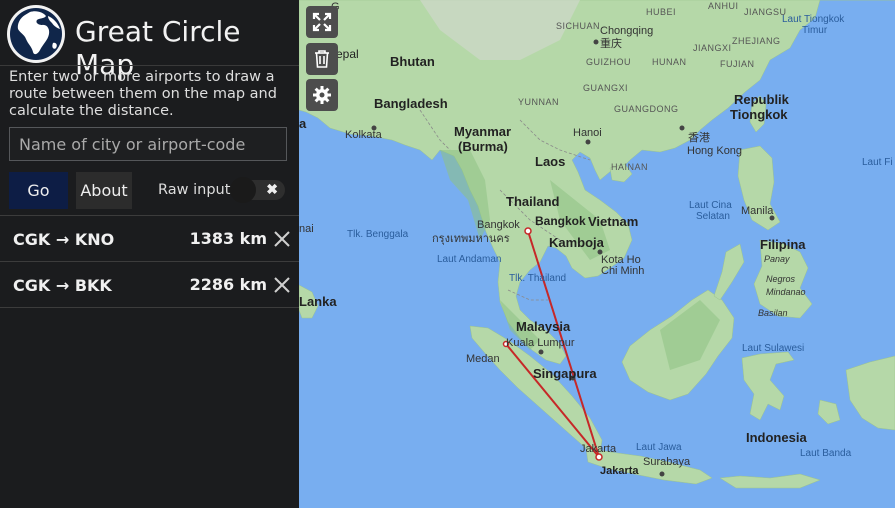 Image resolution: width=895 pixels, height=508 pixels. What do you see at coordinates (699, 137) in the screenshot?
I see `map-label: 香港` at bounding box center [699, 137].